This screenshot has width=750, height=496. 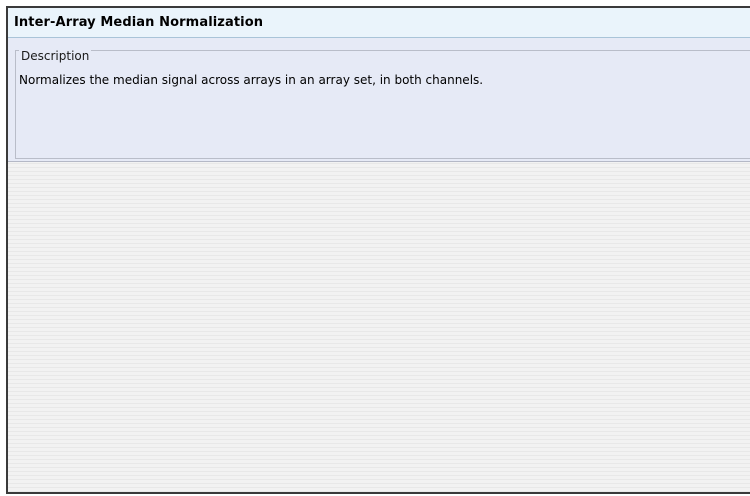 What do you see at coordinates (139, 22) in the screenshot?
I see `panel-title: Inter-Array Median Normalization` at bounding box center [139, 22].